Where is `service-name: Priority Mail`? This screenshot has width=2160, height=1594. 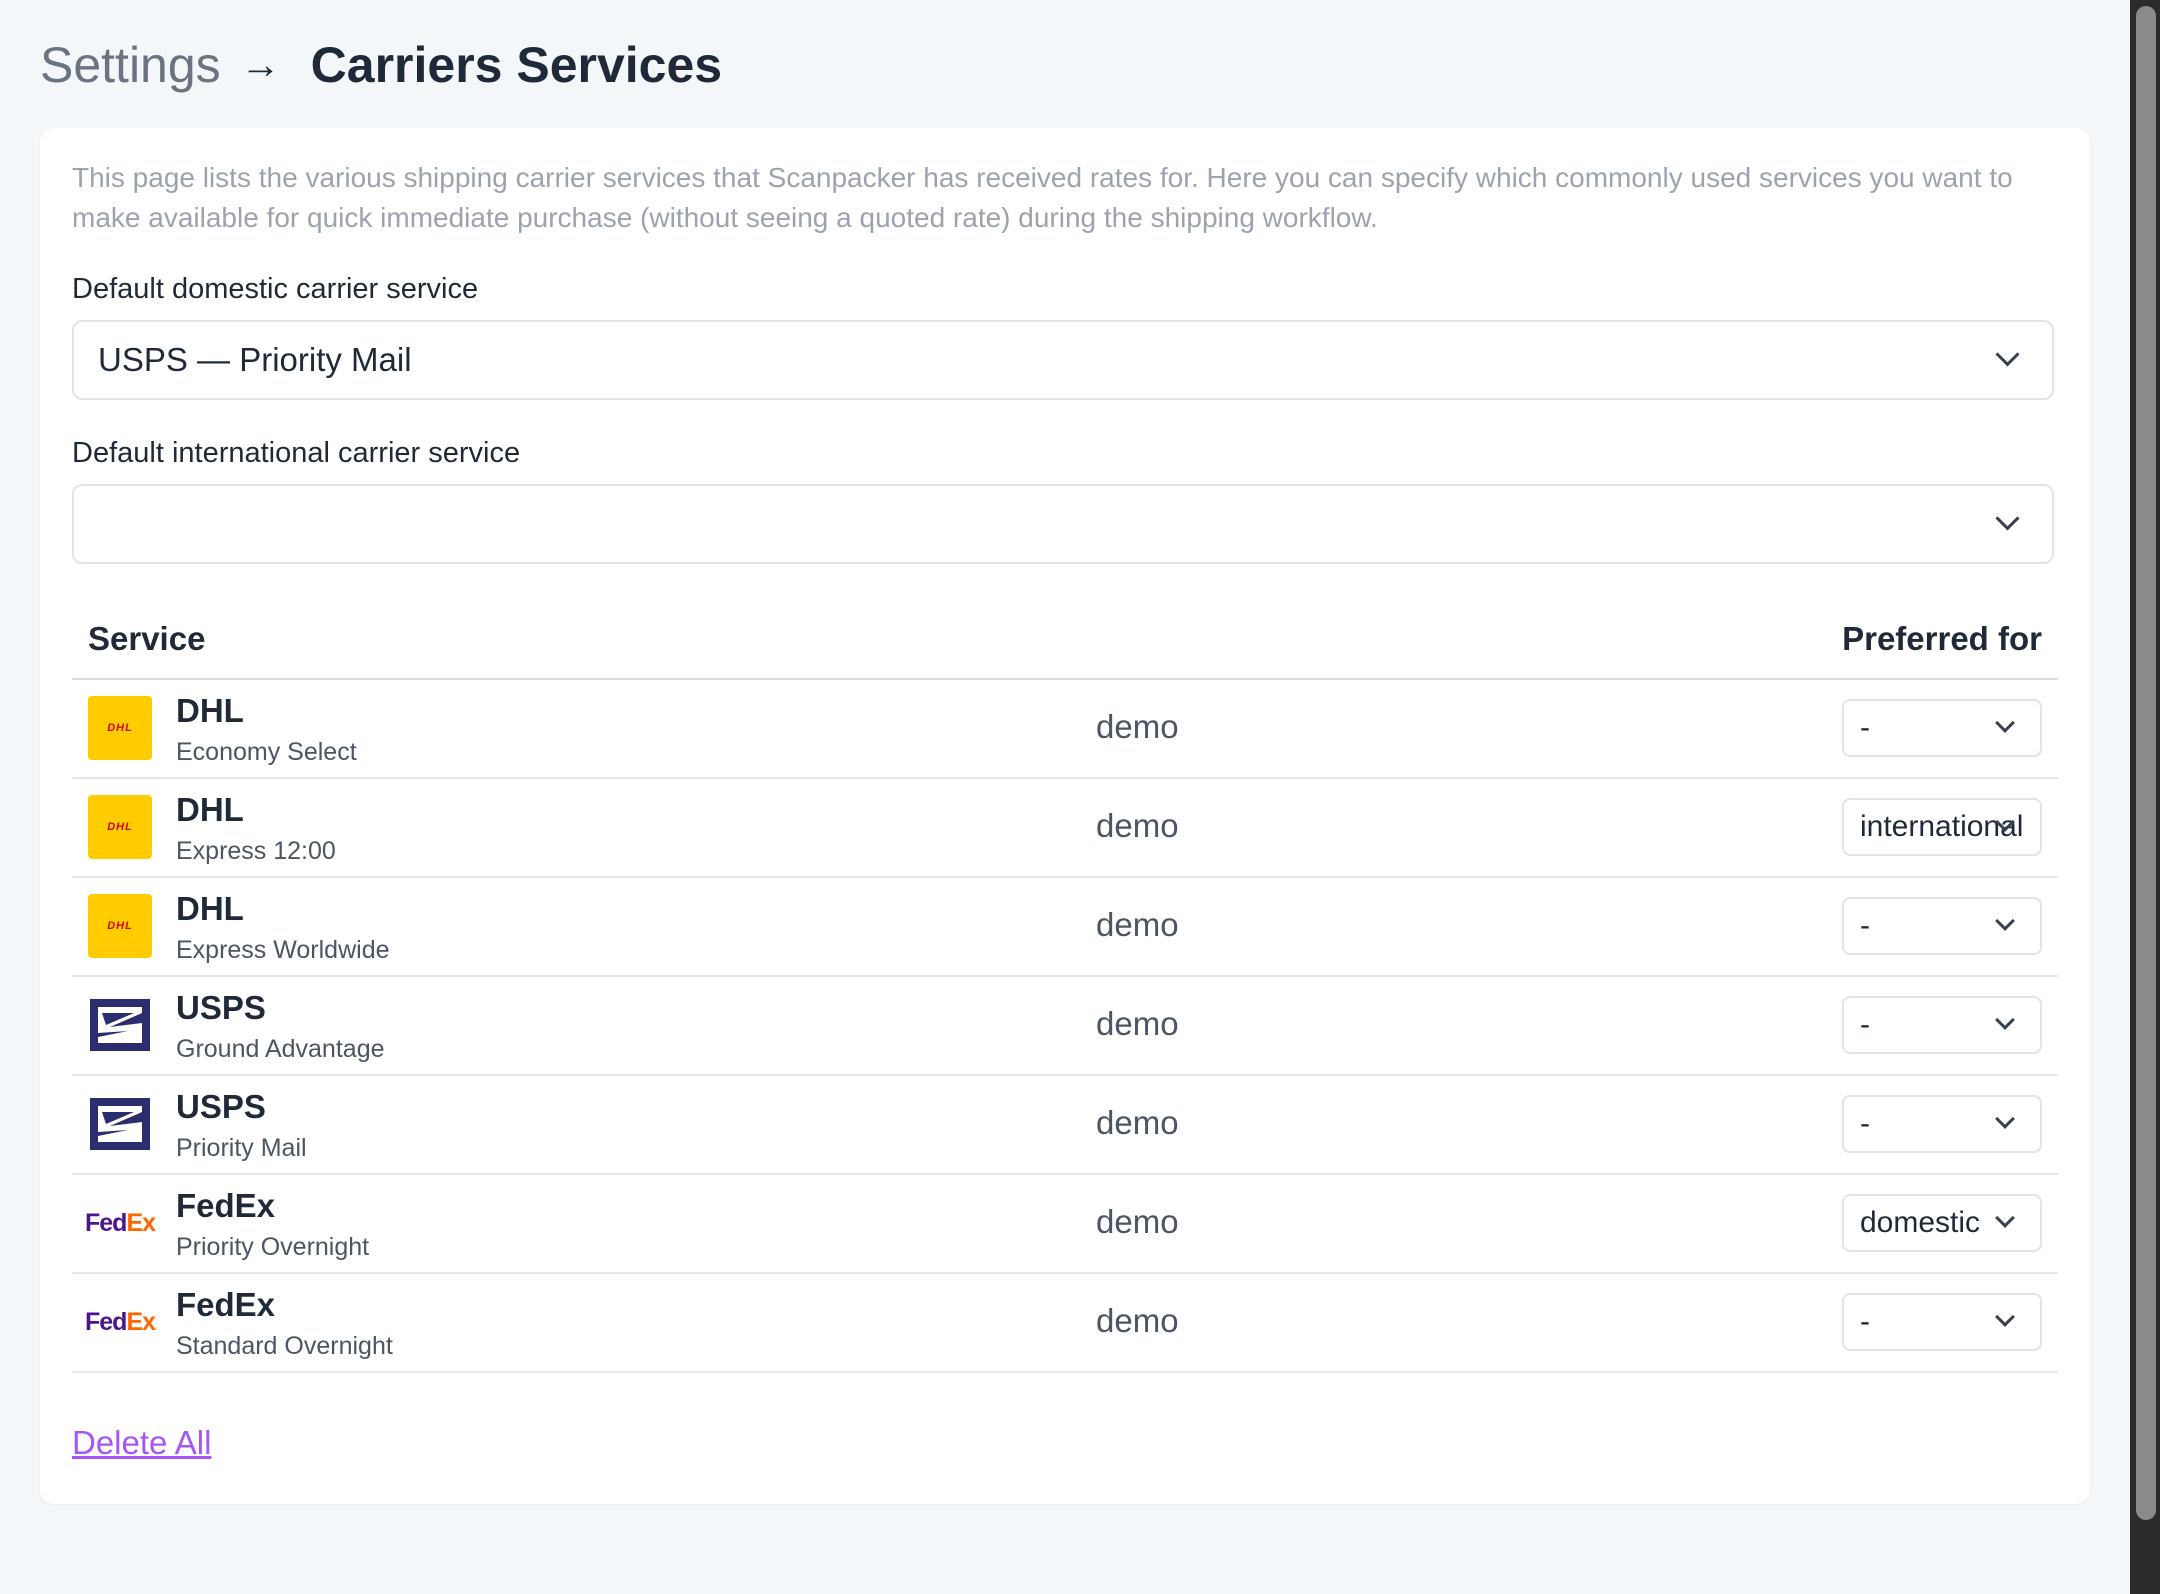
service-name: Priority Mail is located at coordinates (241, 1148).